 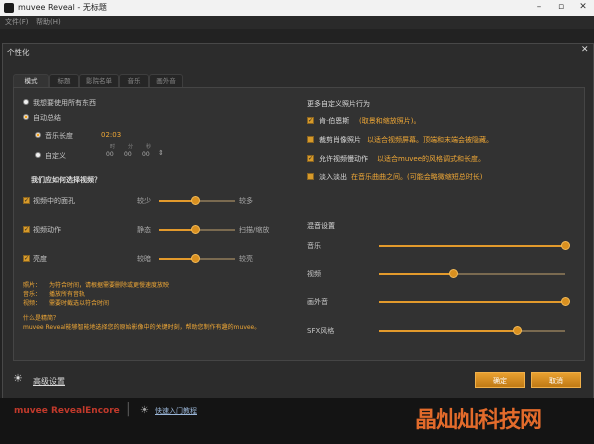 I want to click on menu-help: 帮助(H), so click(x=48, y=22).